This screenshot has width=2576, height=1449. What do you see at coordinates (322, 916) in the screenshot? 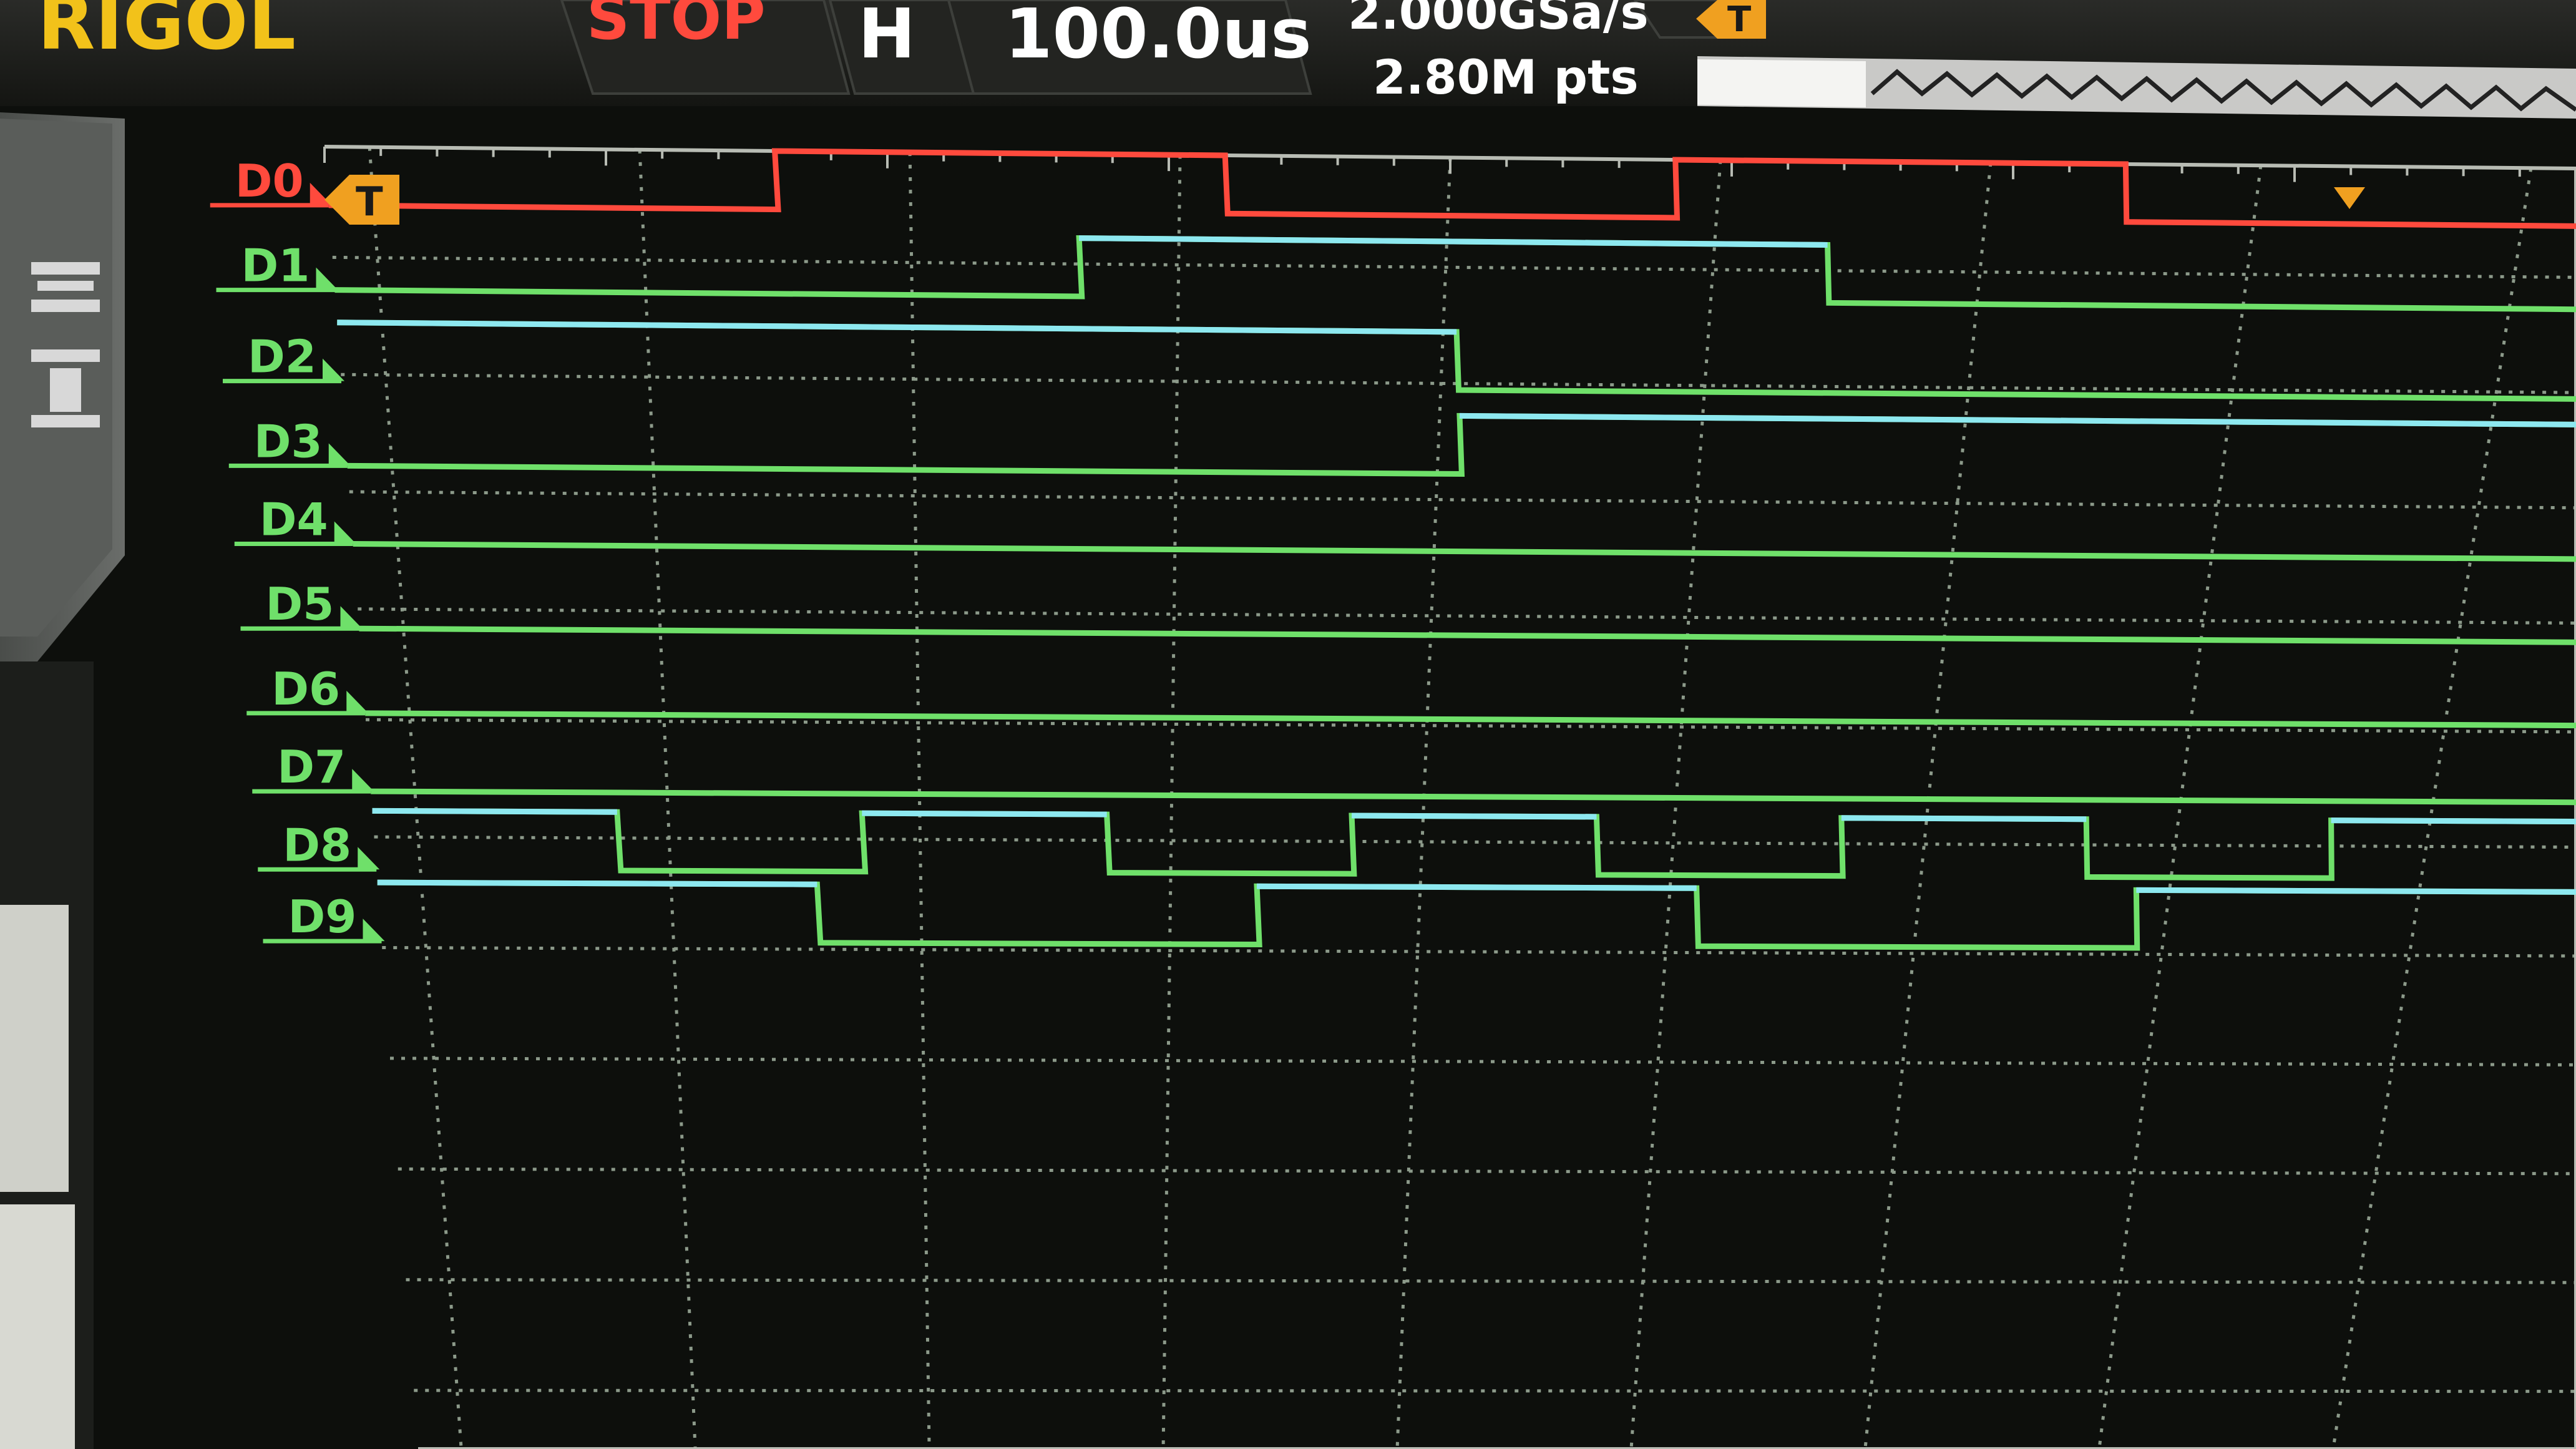
I see `channel-label-d9: D9` at bounding box center [322, 916].